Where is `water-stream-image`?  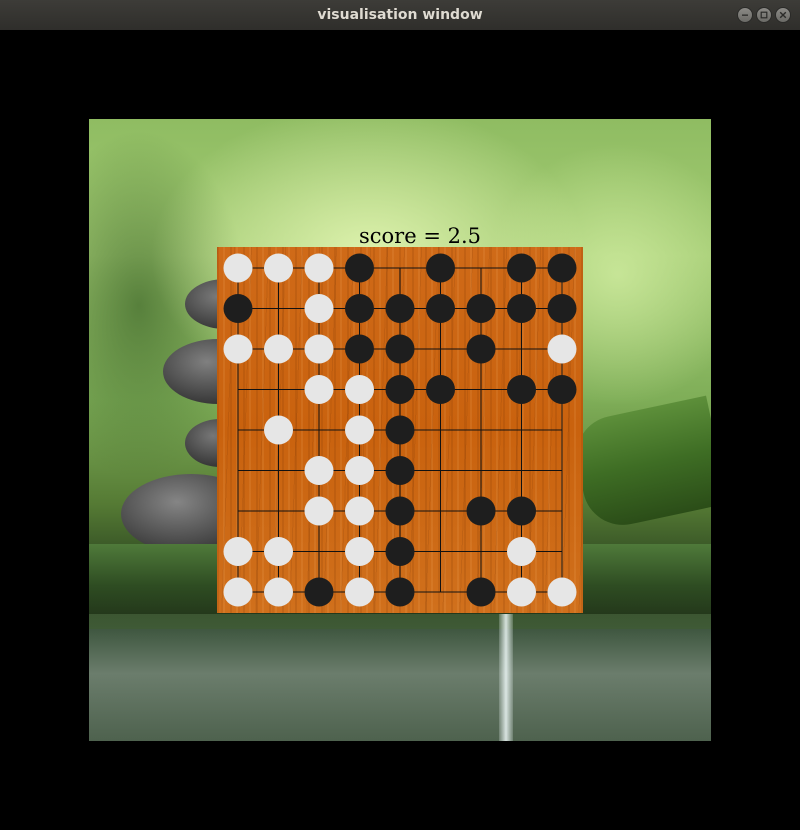
water-stream-image is located at coordinates (506, 677).